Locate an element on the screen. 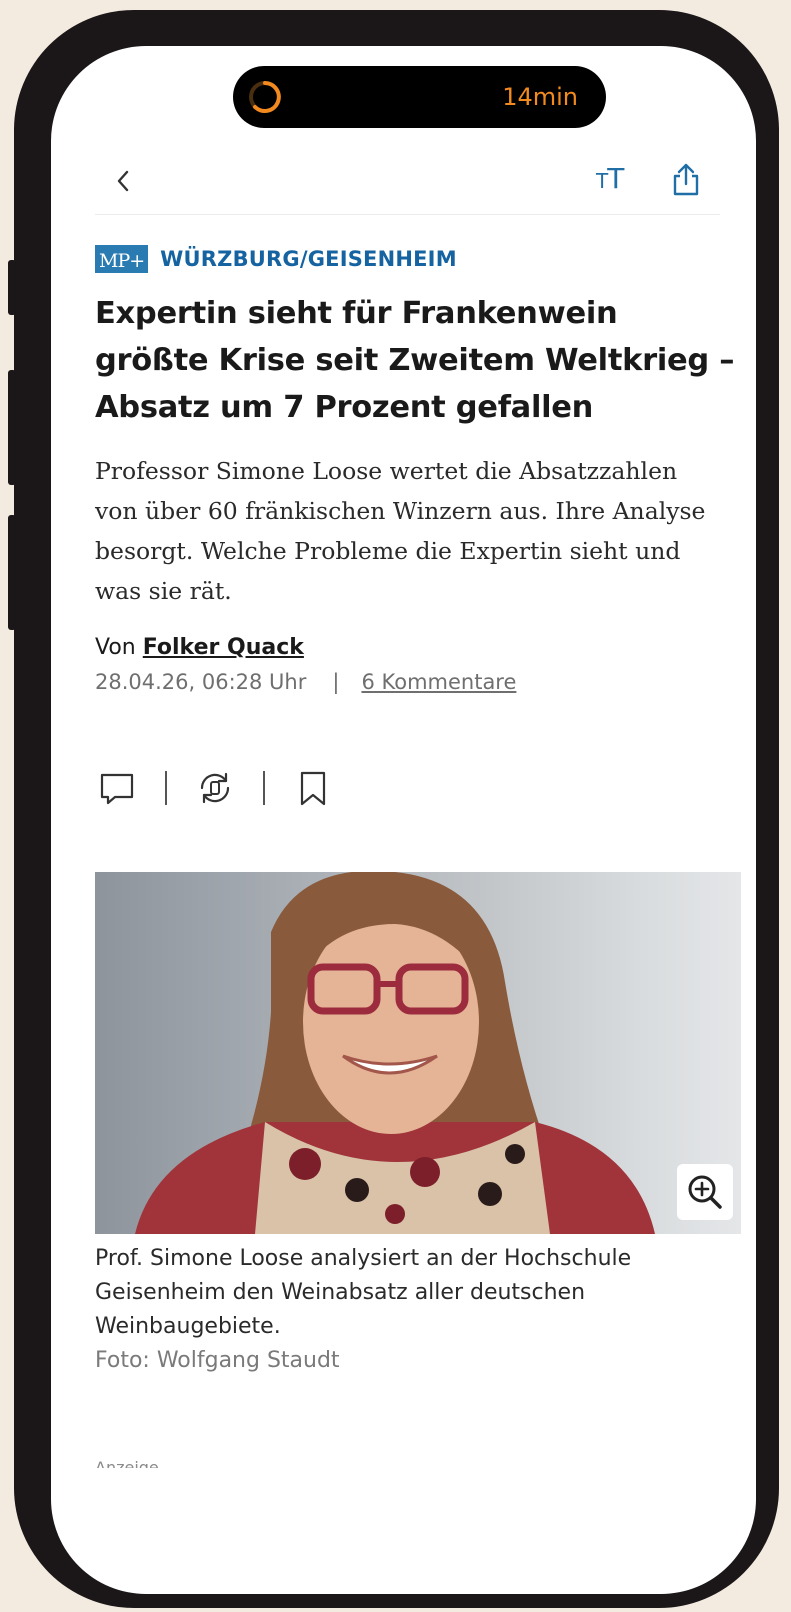 This screenshot has height=1612, width=791. bookmark-icon is located at coordinates (313, 788).